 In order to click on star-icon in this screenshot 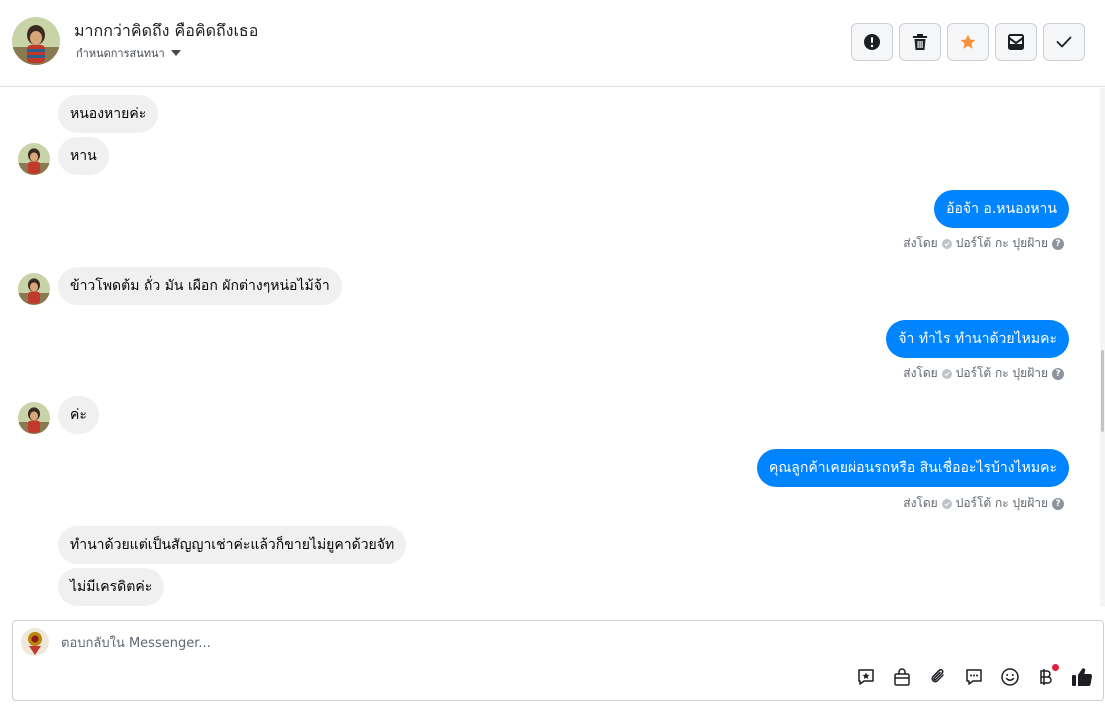, I will do `click(968, 41)`.